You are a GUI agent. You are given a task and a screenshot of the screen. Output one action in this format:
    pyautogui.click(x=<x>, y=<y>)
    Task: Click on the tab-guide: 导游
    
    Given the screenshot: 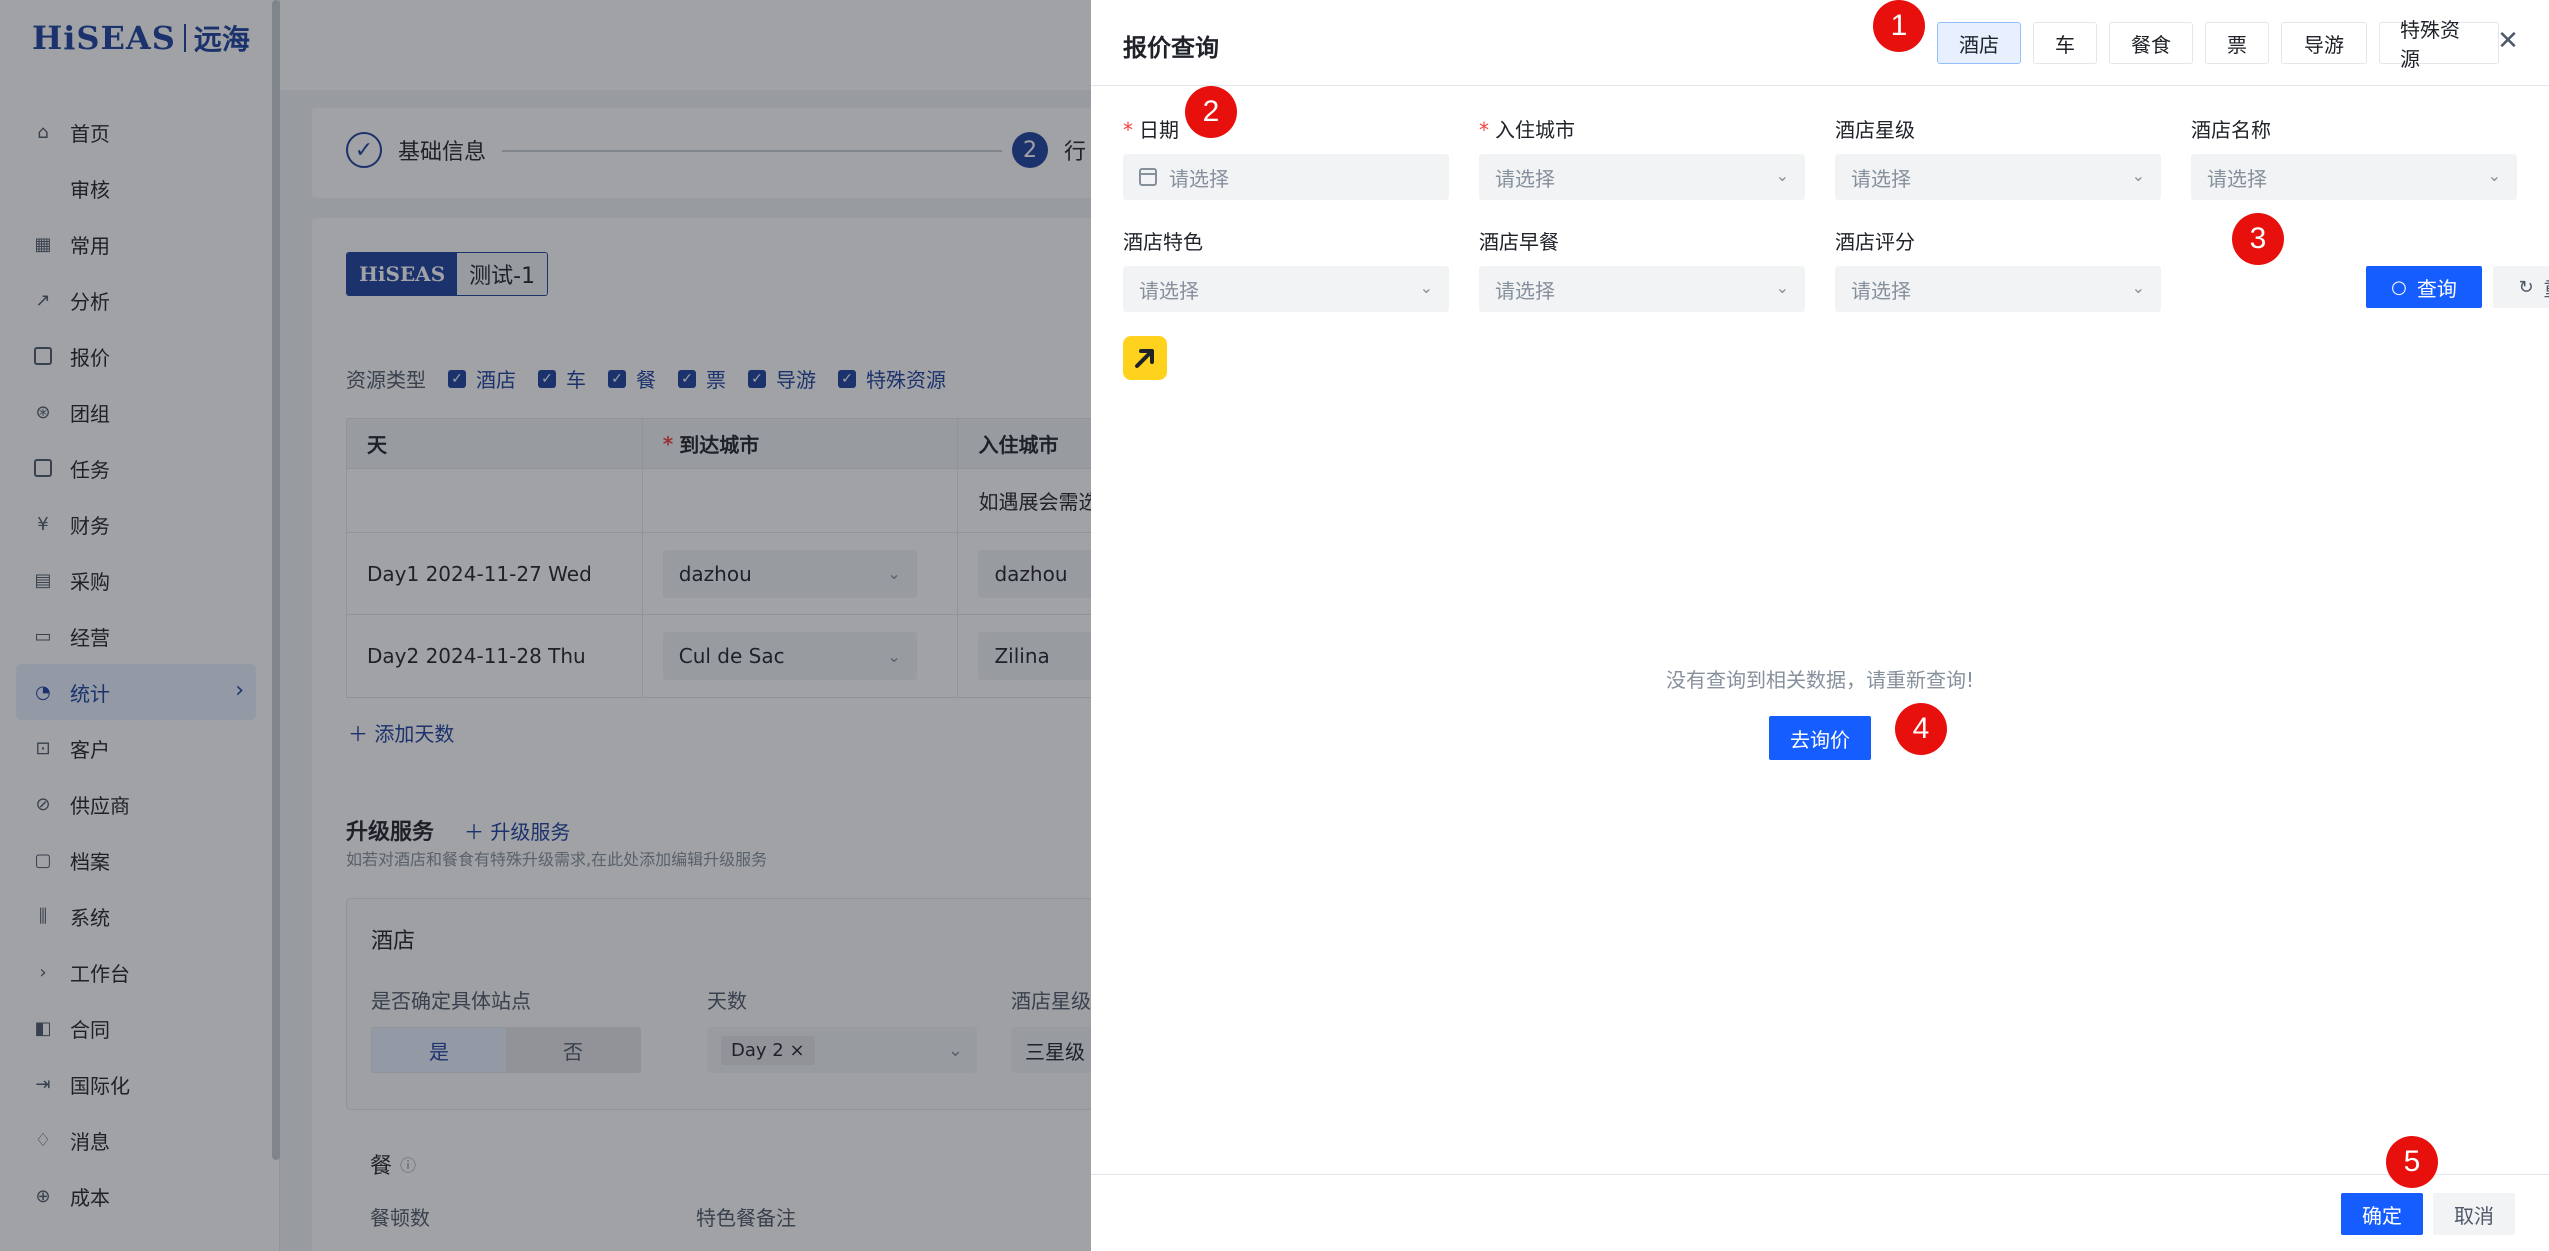 What is the action you would take?
    pyautogui.click(x=2324, y=43)
    